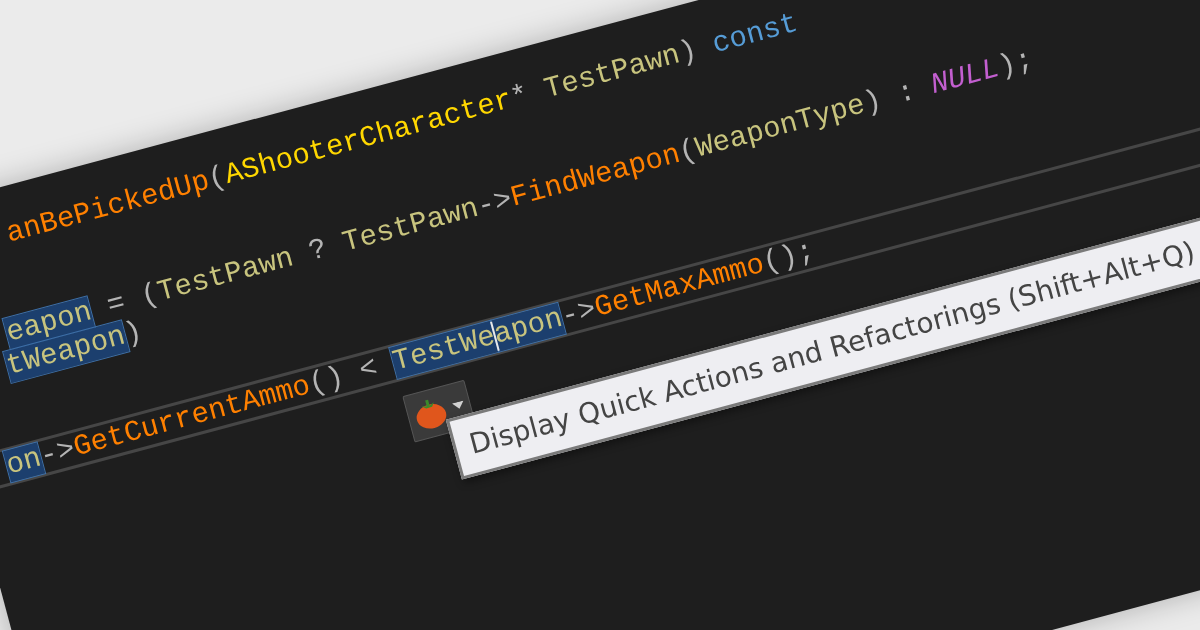 The image size is (1200, 630). I want to click on code-token: *, so click(520, 96).